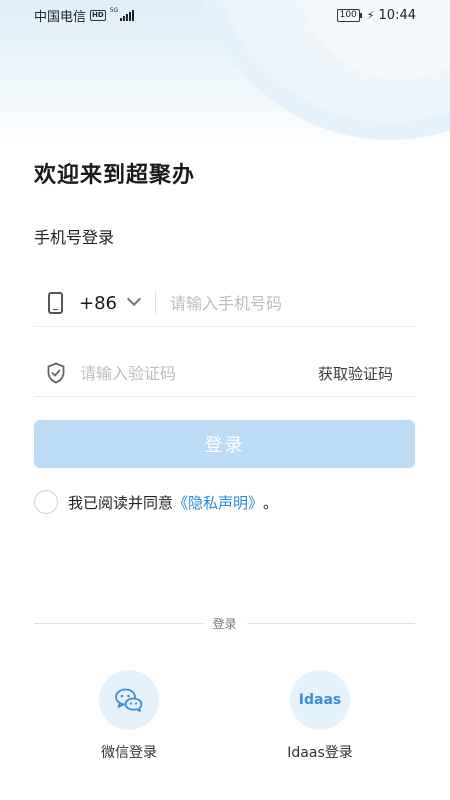 The width and height of the screenshot is (450, 800). I want to click on login-button: 登录, so click(224, 444).